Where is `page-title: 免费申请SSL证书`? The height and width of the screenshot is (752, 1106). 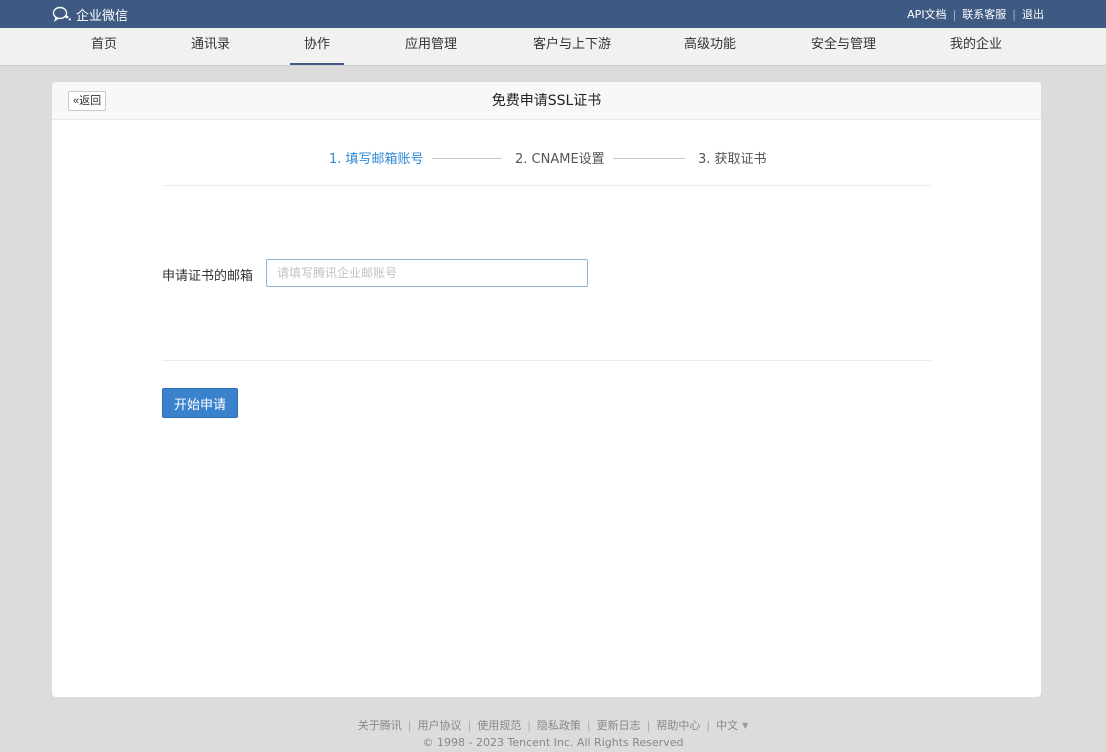 page-title: 免费申请SSL证书 is located at coordinates (546, 101).